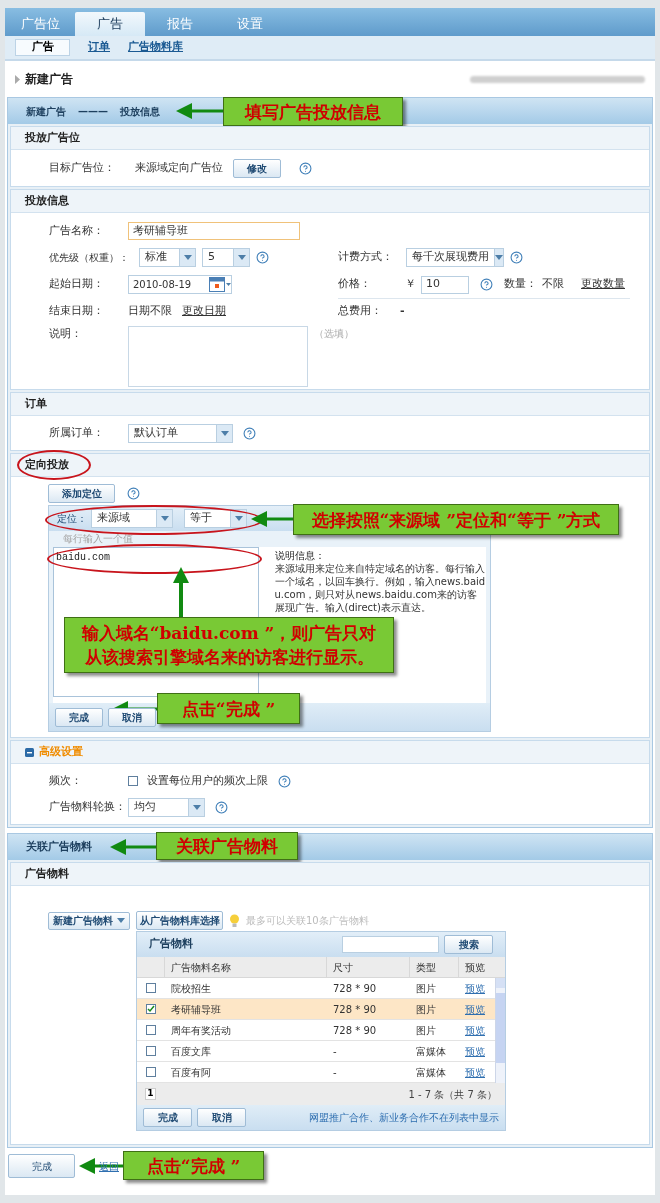  Describe the element at coordinates (431, 1072) in the screenshot. I see `table-cell-text: 富媒体` at that location.